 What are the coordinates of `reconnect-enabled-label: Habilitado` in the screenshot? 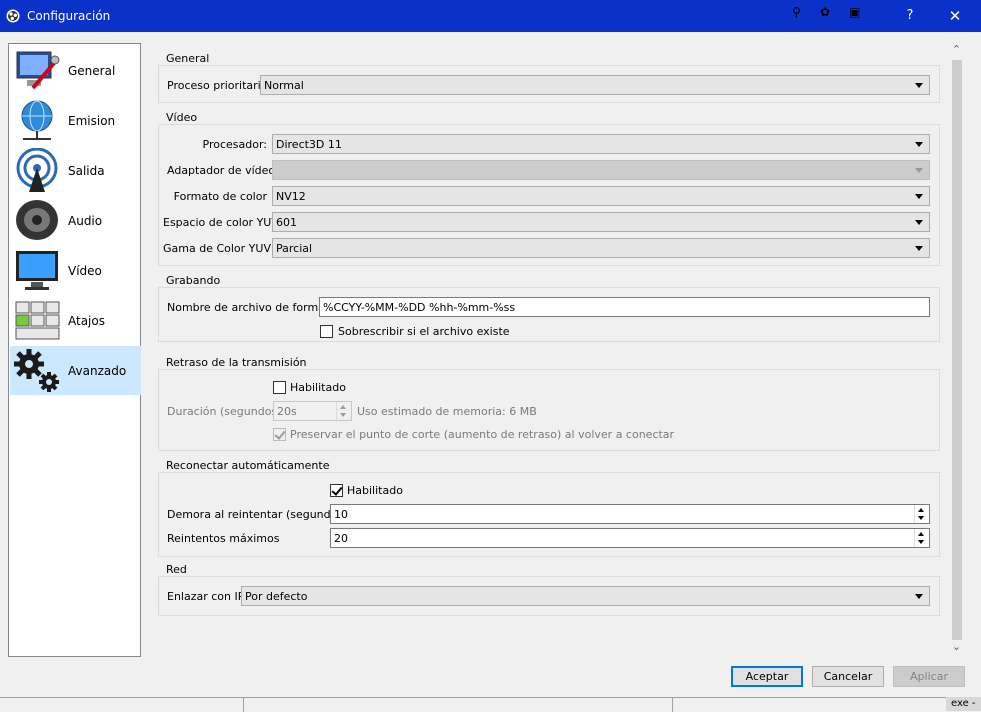 It's located at (375, 490).